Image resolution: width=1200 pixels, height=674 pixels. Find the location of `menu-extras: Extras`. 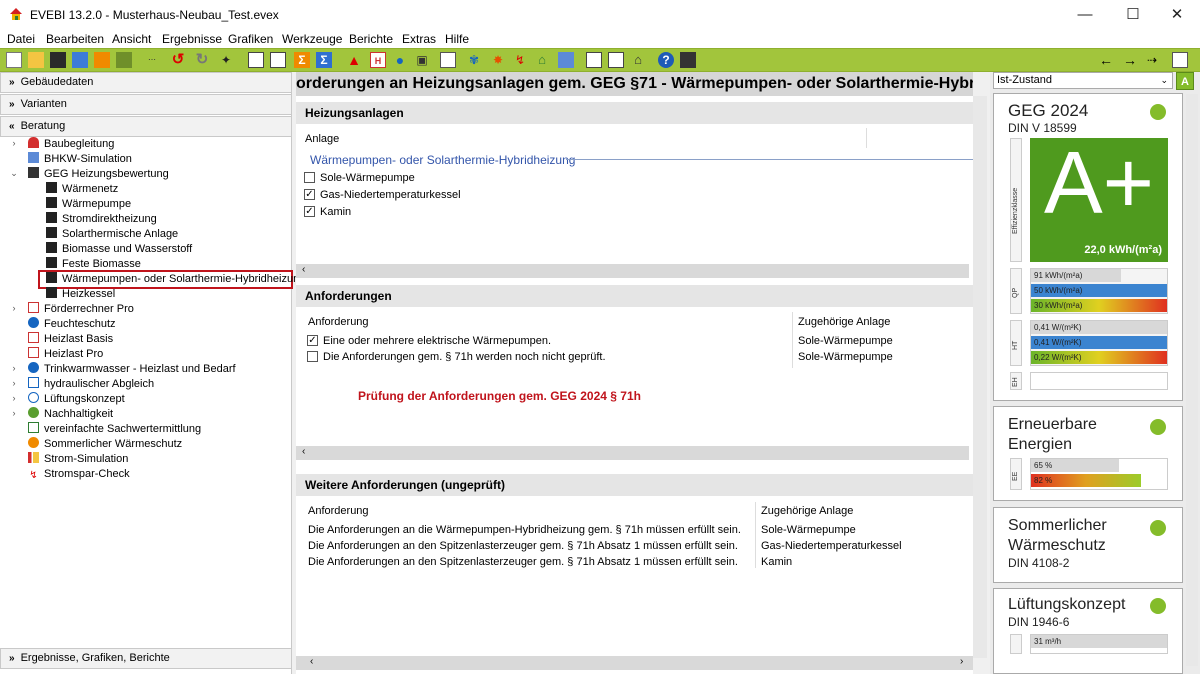

menu-extras: Extras is located at coordinates (419, 39).